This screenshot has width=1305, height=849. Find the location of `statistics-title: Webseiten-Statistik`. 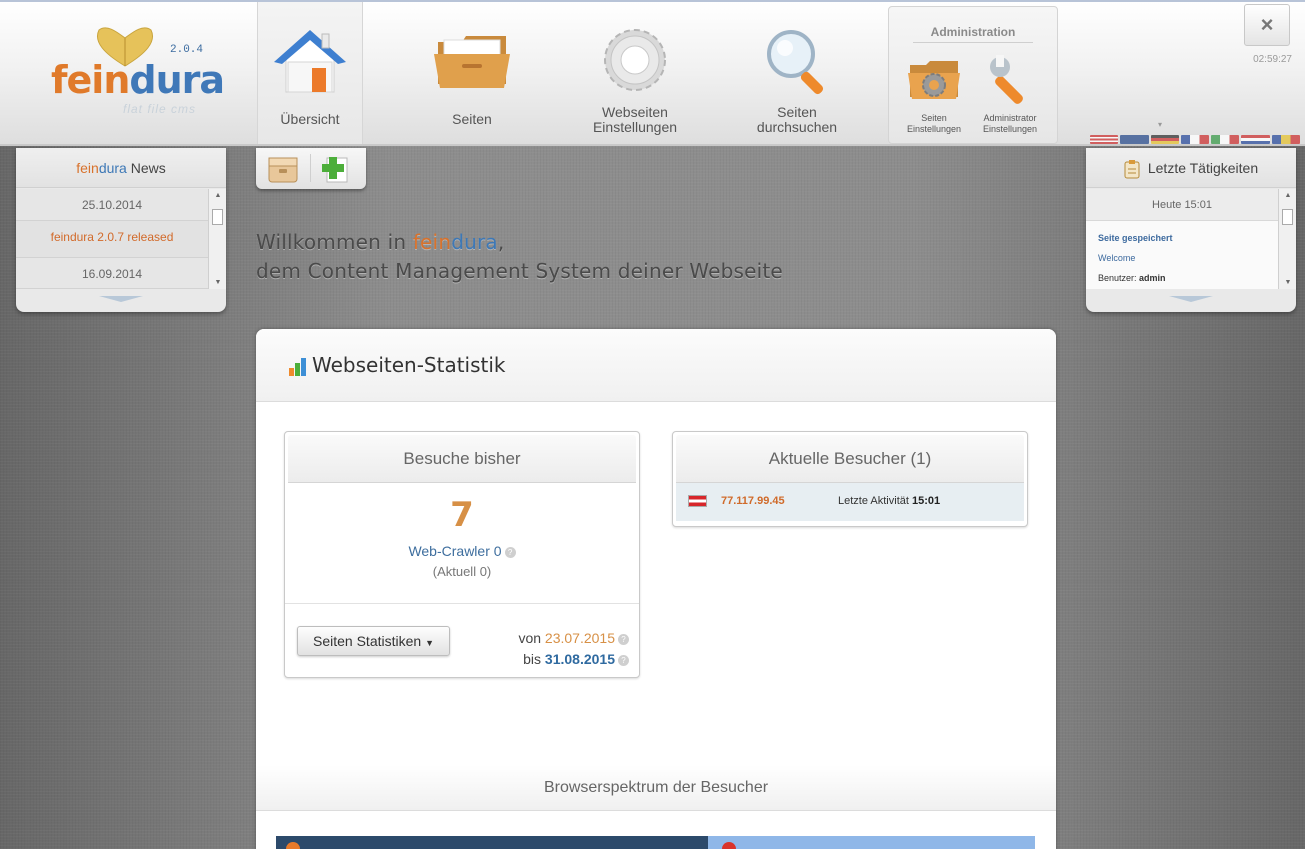

statistics-title: Webseiten-Statistik is located at coordinates (409, 365).